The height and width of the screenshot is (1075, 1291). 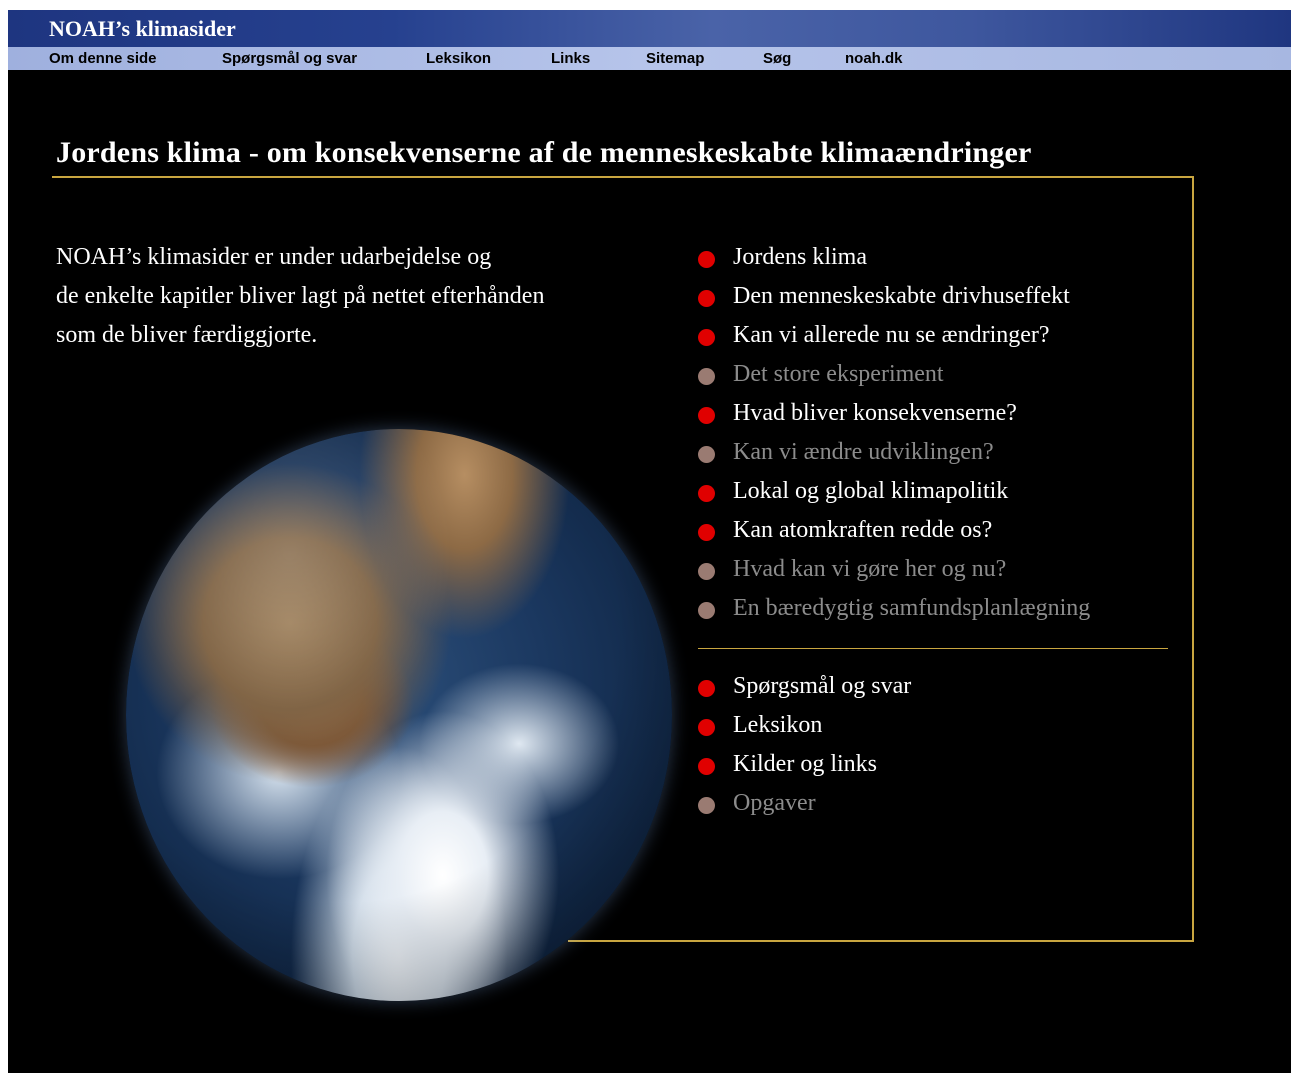 What do you see at coordinates (863, 452) in the screenshot?
I see `chapter-label: Kan vi ændre udviklingen?` at bounding box center [863, 452].